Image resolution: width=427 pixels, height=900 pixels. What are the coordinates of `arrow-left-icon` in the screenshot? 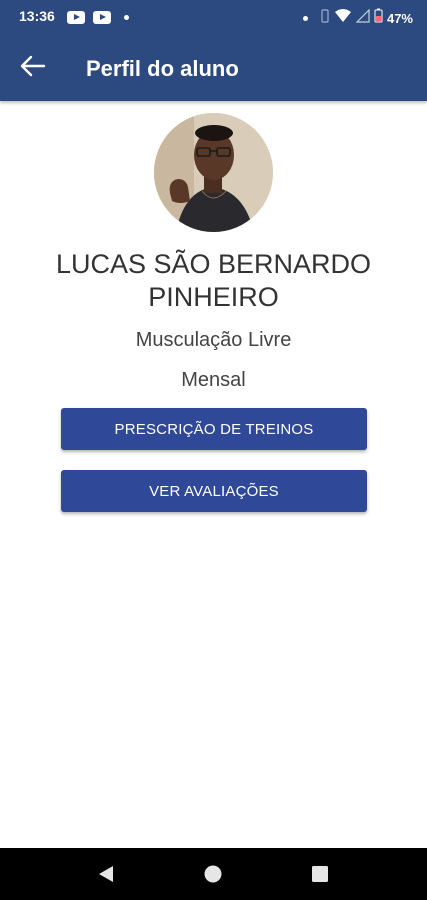 It's located at (32, 68).